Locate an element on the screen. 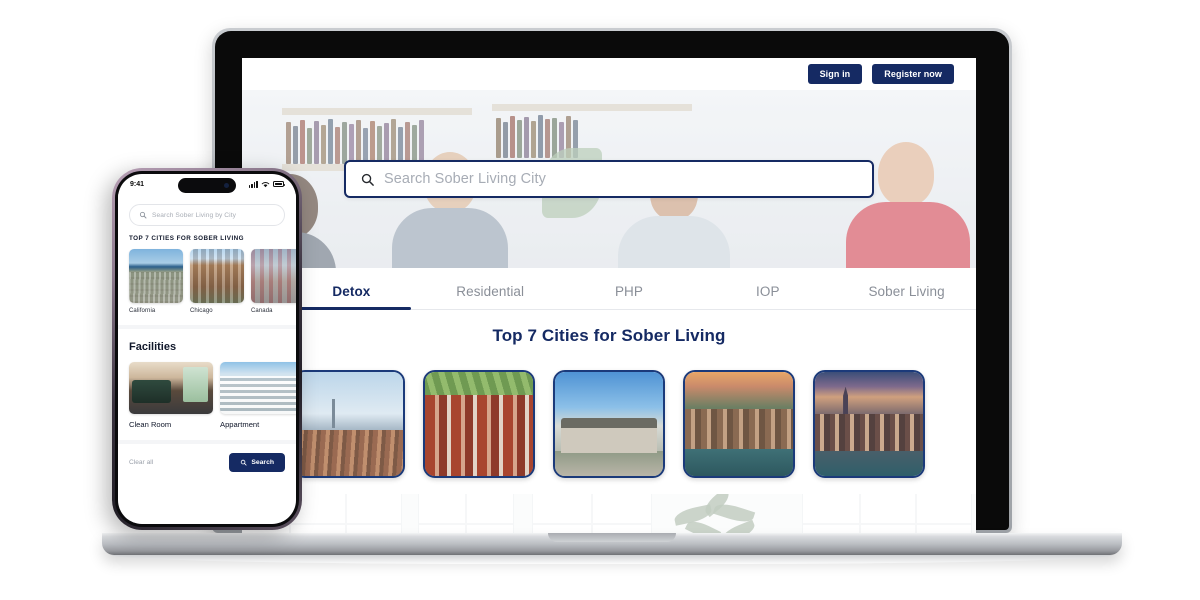 This screenshot has height=600, width=1200. phone-facilities-card: Facilities Clean Room Appartment is located at coordinates (207, 386).